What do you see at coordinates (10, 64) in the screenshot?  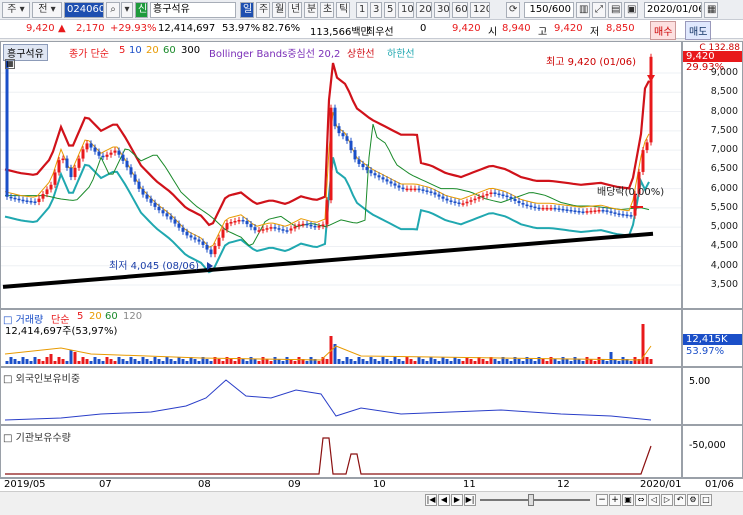 I see `grid-icon: ▦` at bounding box center [10, 64].